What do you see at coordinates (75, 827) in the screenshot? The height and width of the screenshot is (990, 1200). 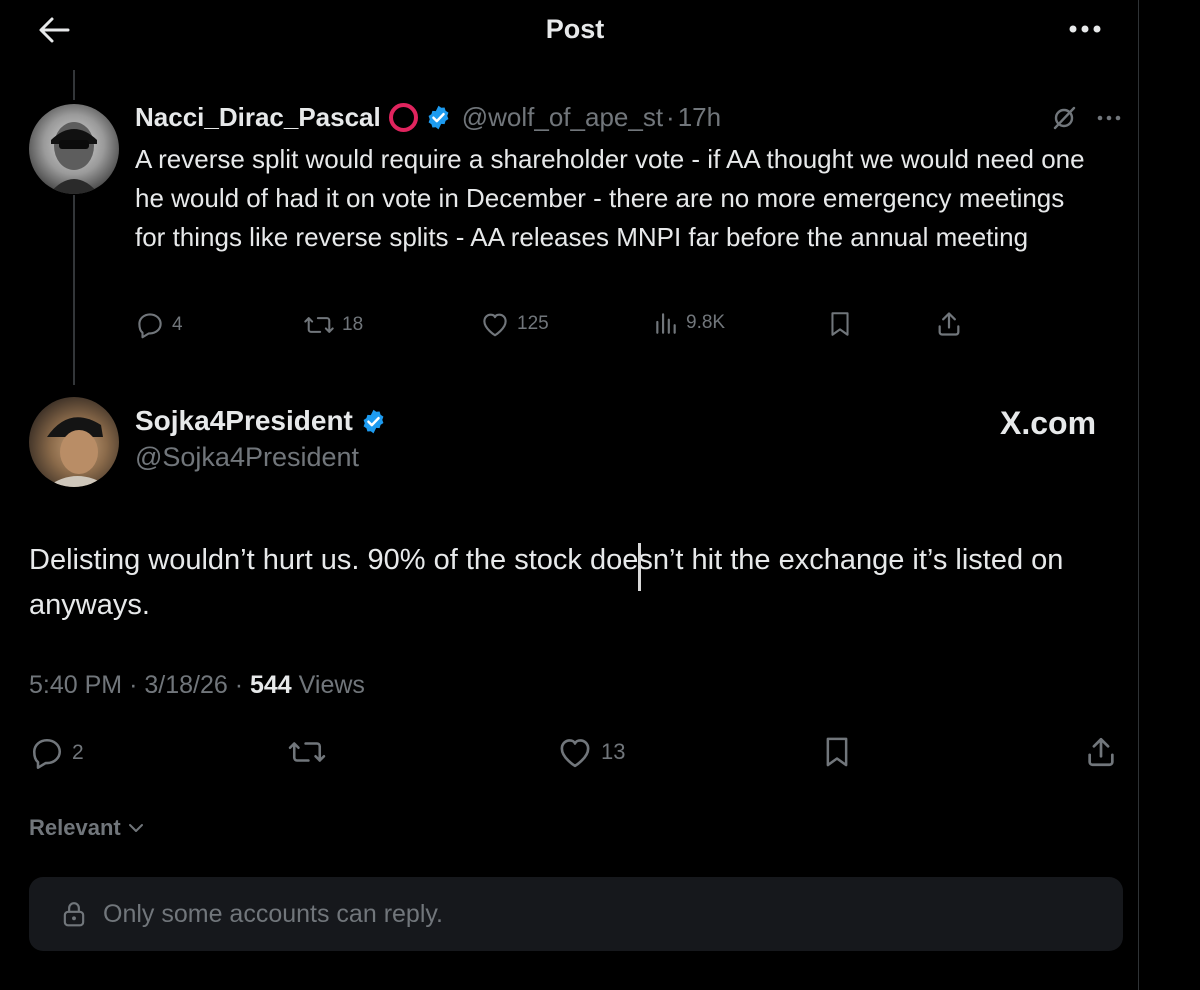 I see `sort-label: Relevant` at bounding box center [75, 827].